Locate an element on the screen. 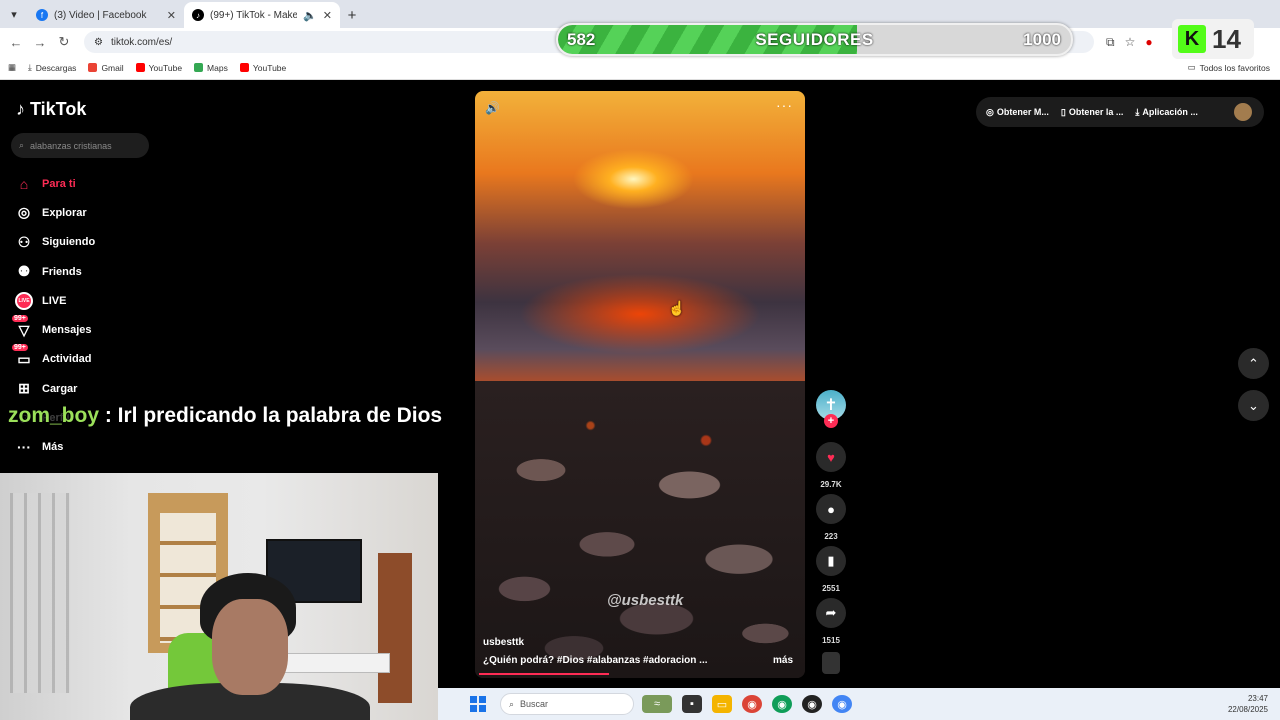 Image resolution: width=1280 pixels, height=720 pixels. windows-start-icon is located at coordinates (478, 704).